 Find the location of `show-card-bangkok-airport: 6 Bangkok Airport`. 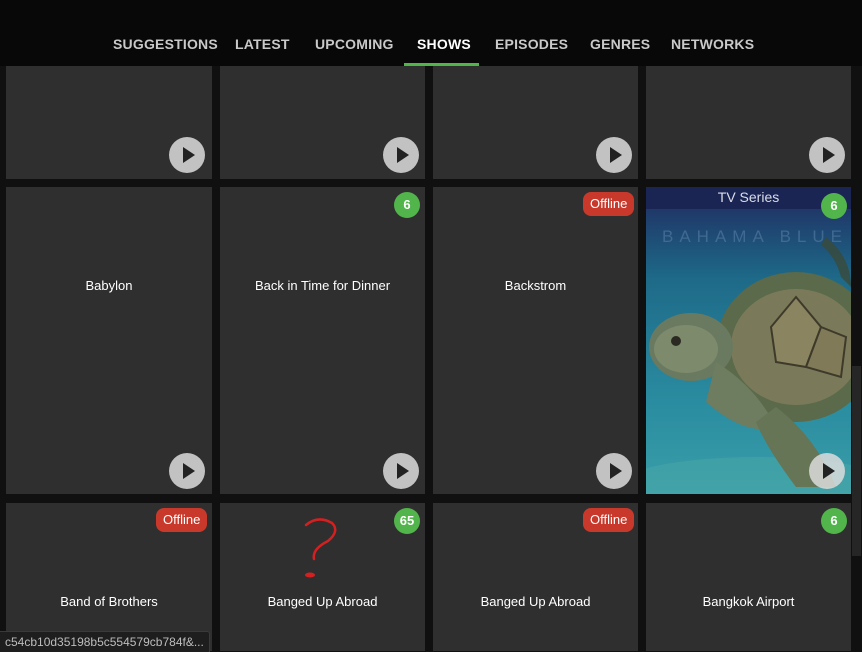

show-card-bangkok-airport: 6 Bangkok Airport is located at coordinates (748, 577).